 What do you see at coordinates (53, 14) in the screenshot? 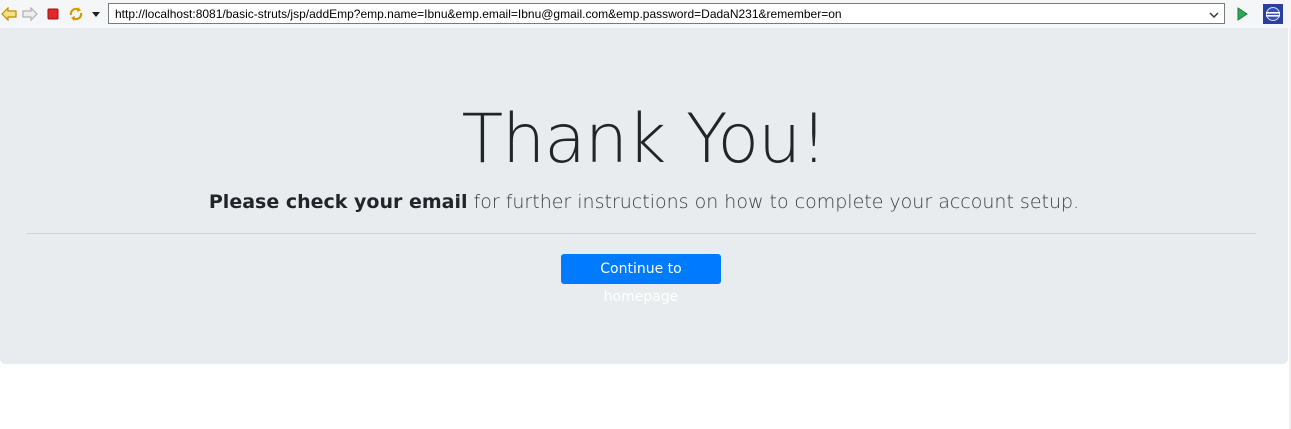
I see `stop-icon` at bounding box center [53, 14].